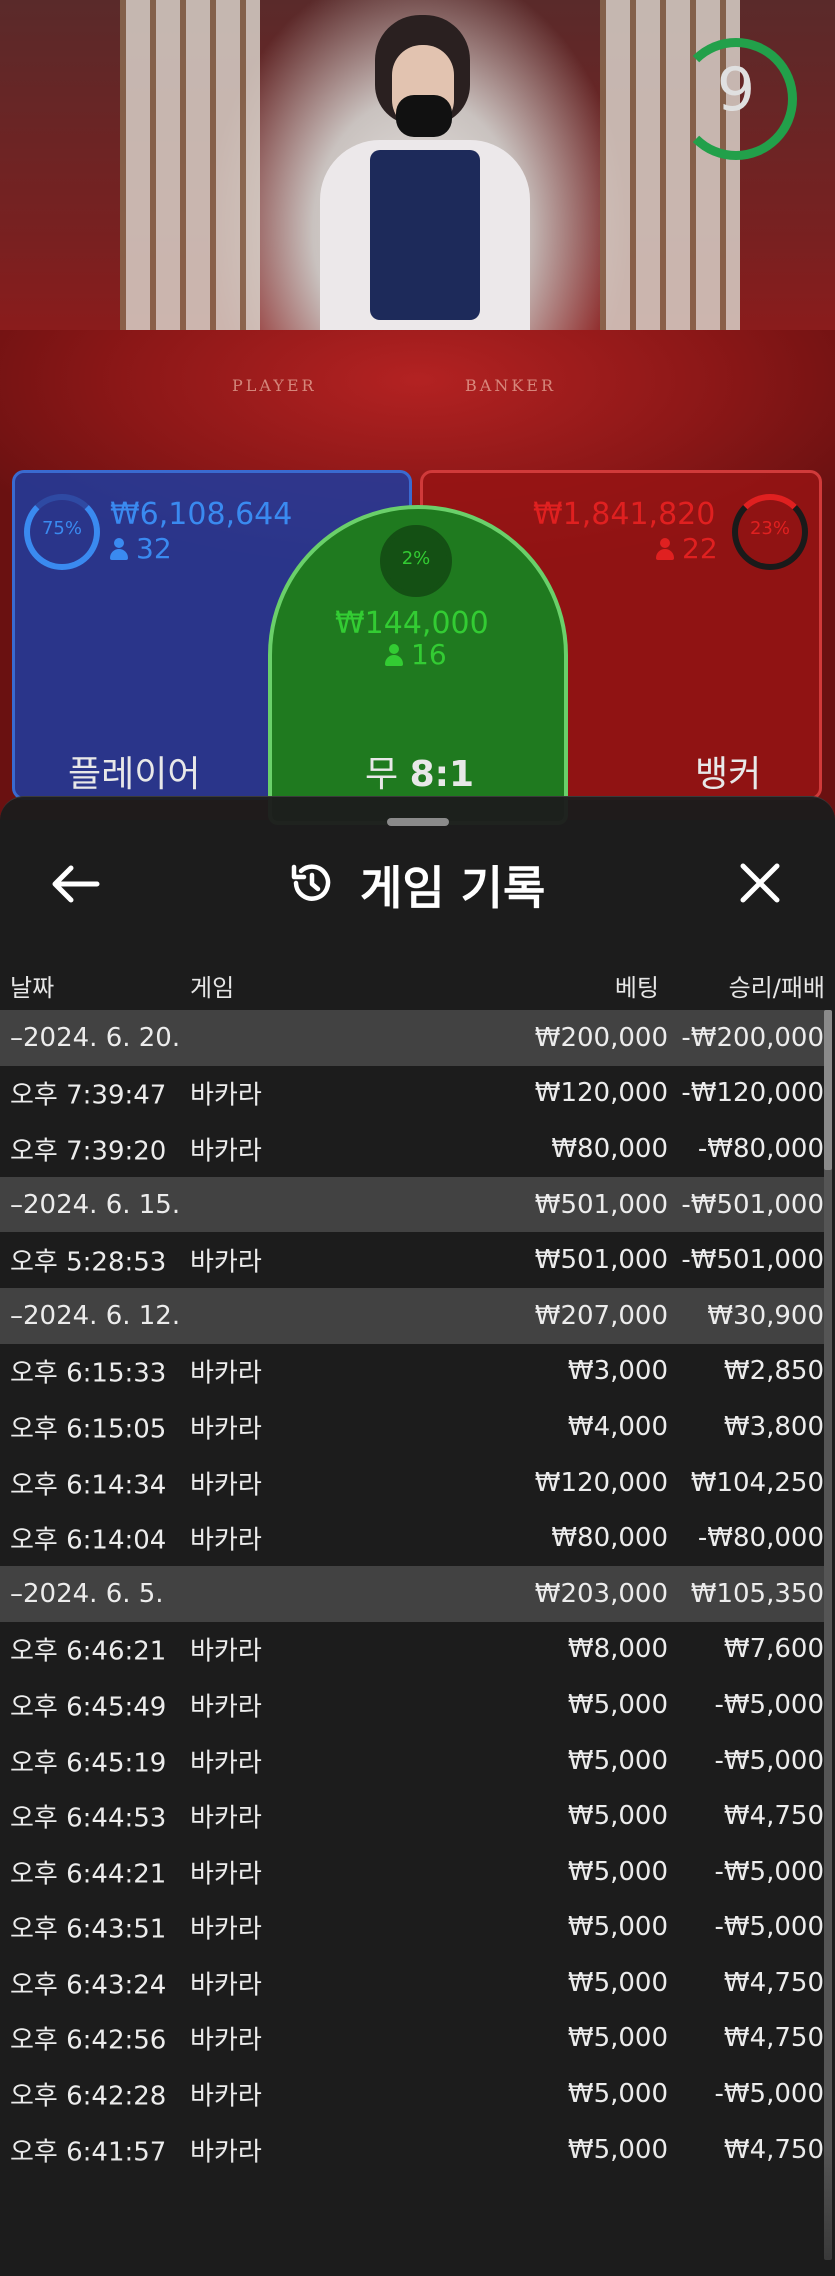 The width and height of the screenshot is (835, 2276). Describe the element at coordinates (773, 1426) in the screenshot. I see `row-result: ₩3,800` at that location.